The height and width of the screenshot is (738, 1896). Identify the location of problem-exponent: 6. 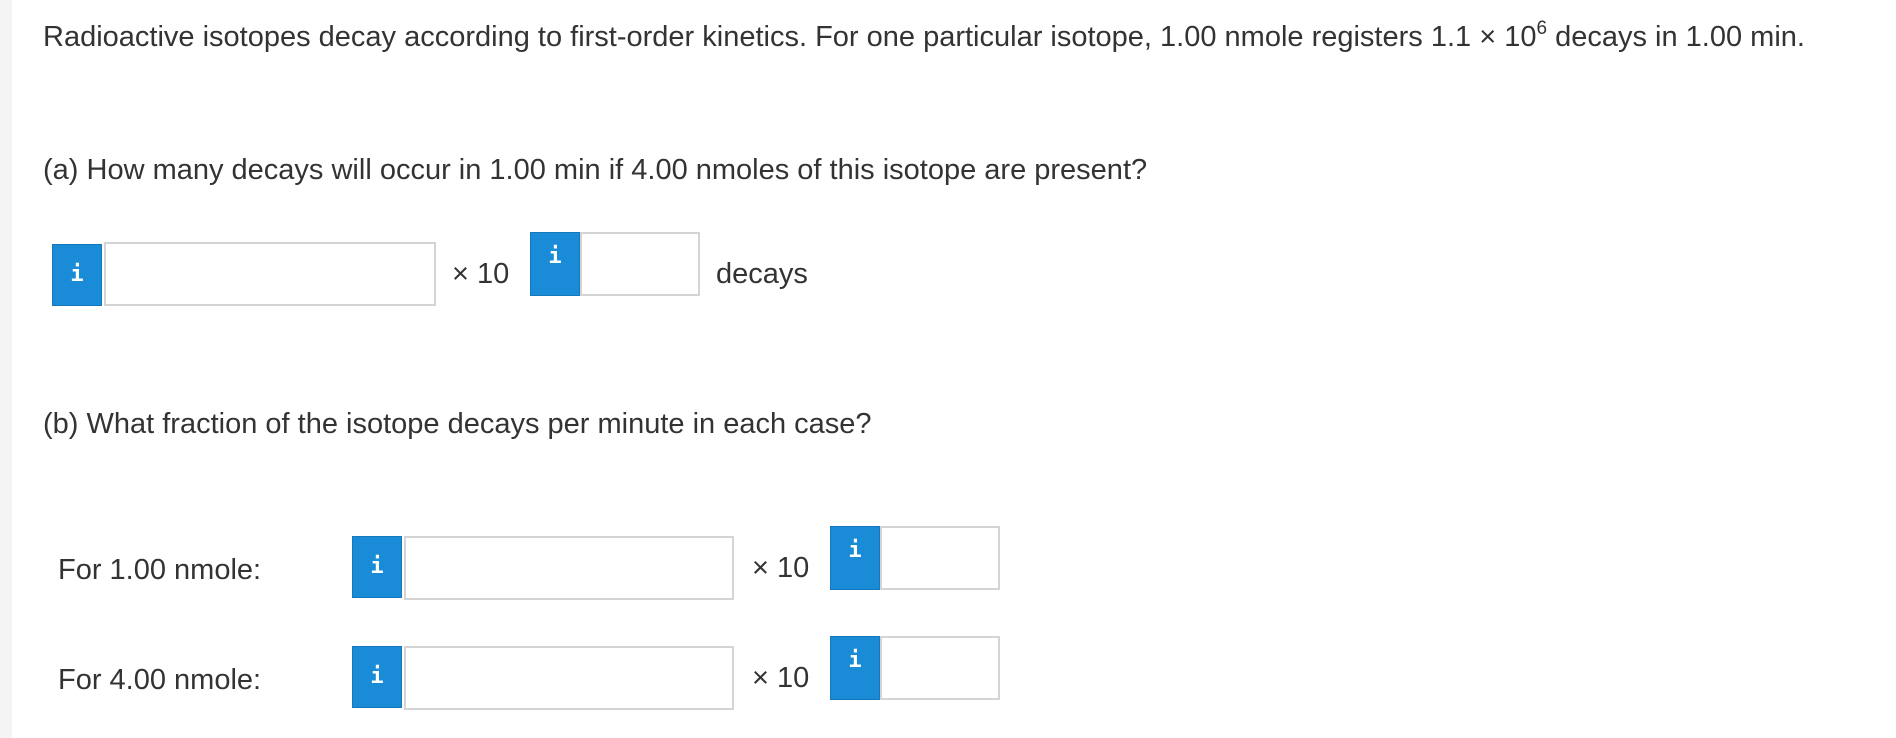
(1542, 28).